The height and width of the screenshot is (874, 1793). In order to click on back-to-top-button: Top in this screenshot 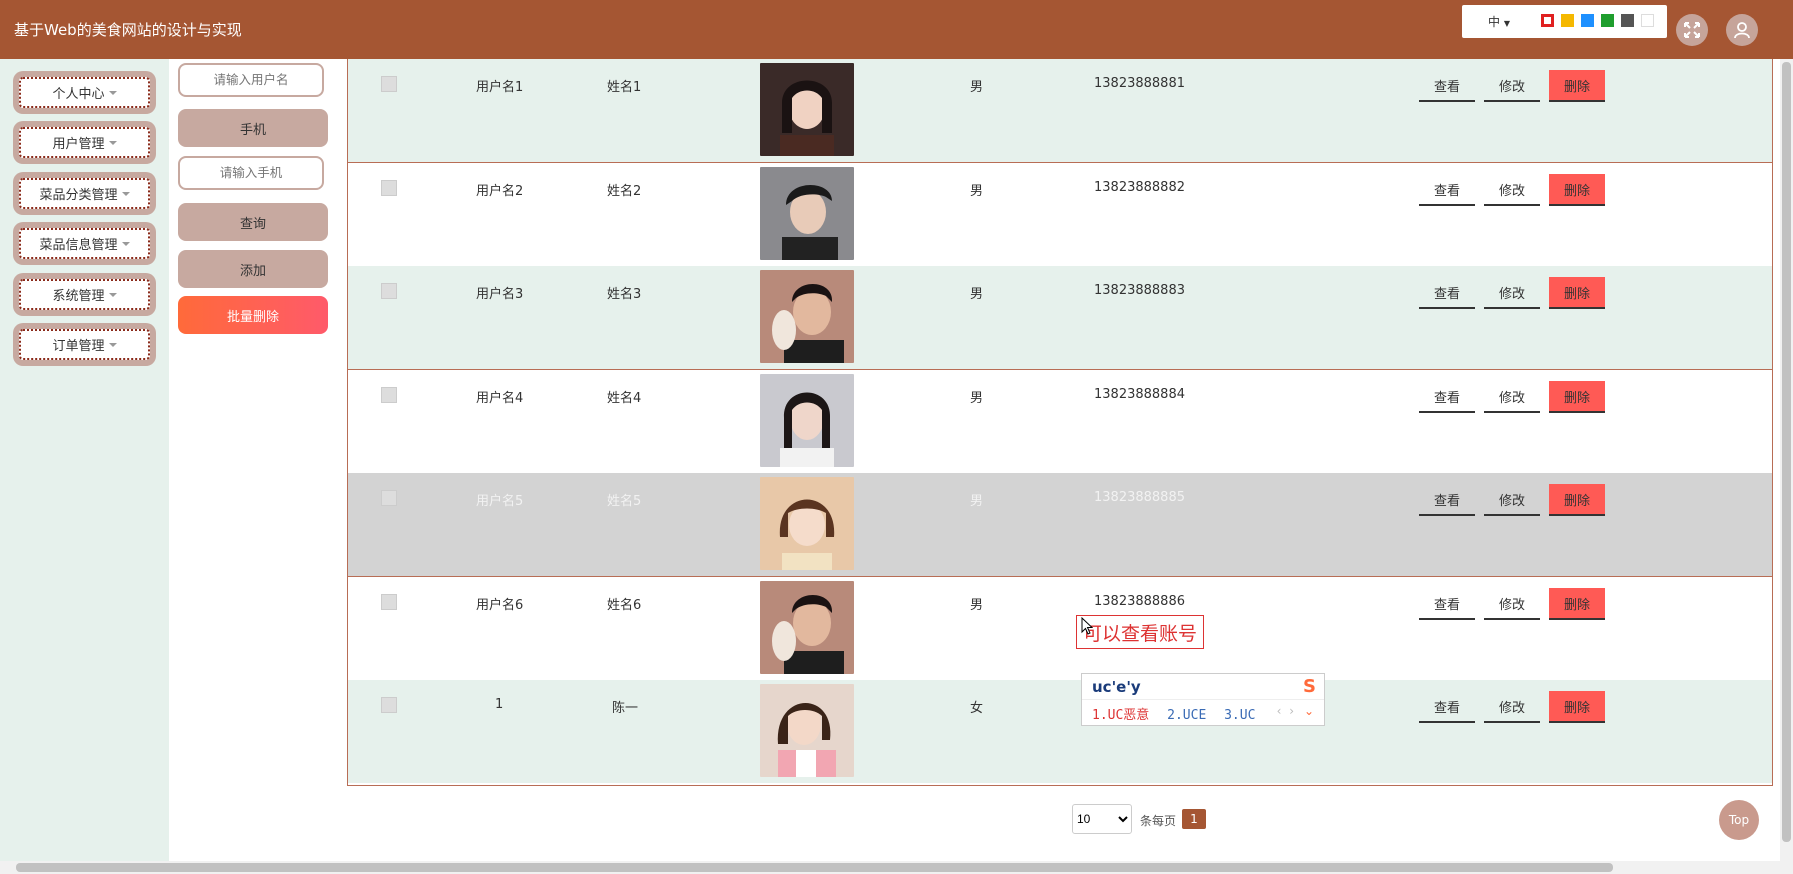, I will do `click(1739, 820)`.